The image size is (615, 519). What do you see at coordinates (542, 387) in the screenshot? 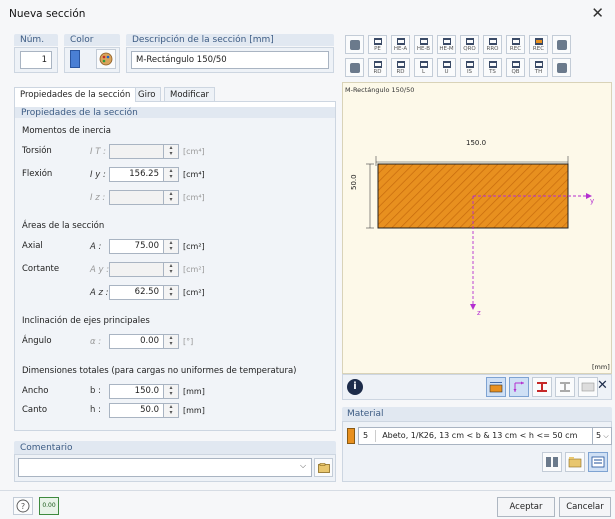
I see `ibeam-red-icon` at bounding box center [542, 387].